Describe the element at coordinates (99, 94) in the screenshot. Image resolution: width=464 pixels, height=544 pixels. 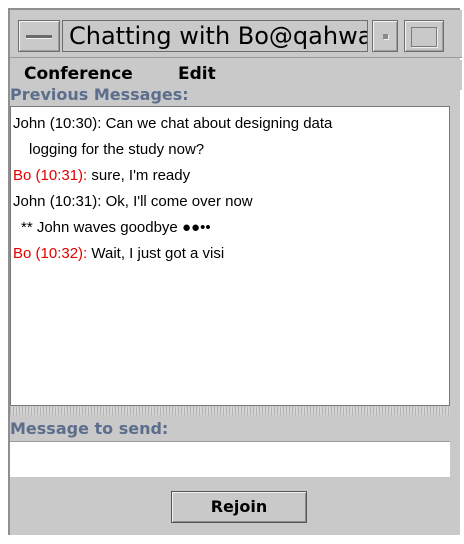
I see `previous-messages-label: Previous Messages:` at that location.